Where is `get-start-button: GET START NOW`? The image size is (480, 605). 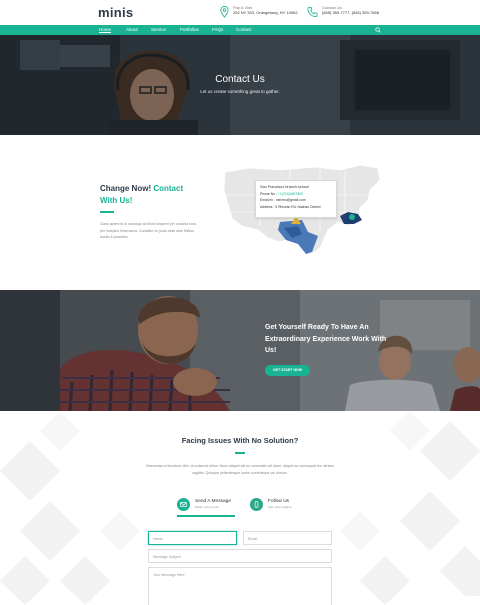 get-start-button: GET START NOW is located at coordinates (287, 370).